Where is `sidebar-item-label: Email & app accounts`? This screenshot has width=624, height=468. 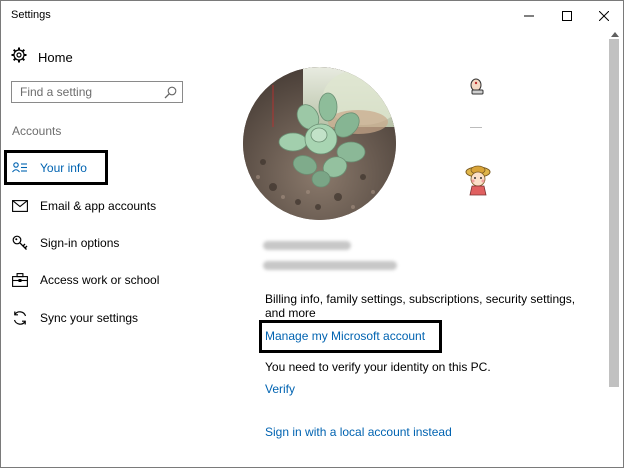
sidebar-item-label: Email & app accounts is located at coordinates (98, 206).